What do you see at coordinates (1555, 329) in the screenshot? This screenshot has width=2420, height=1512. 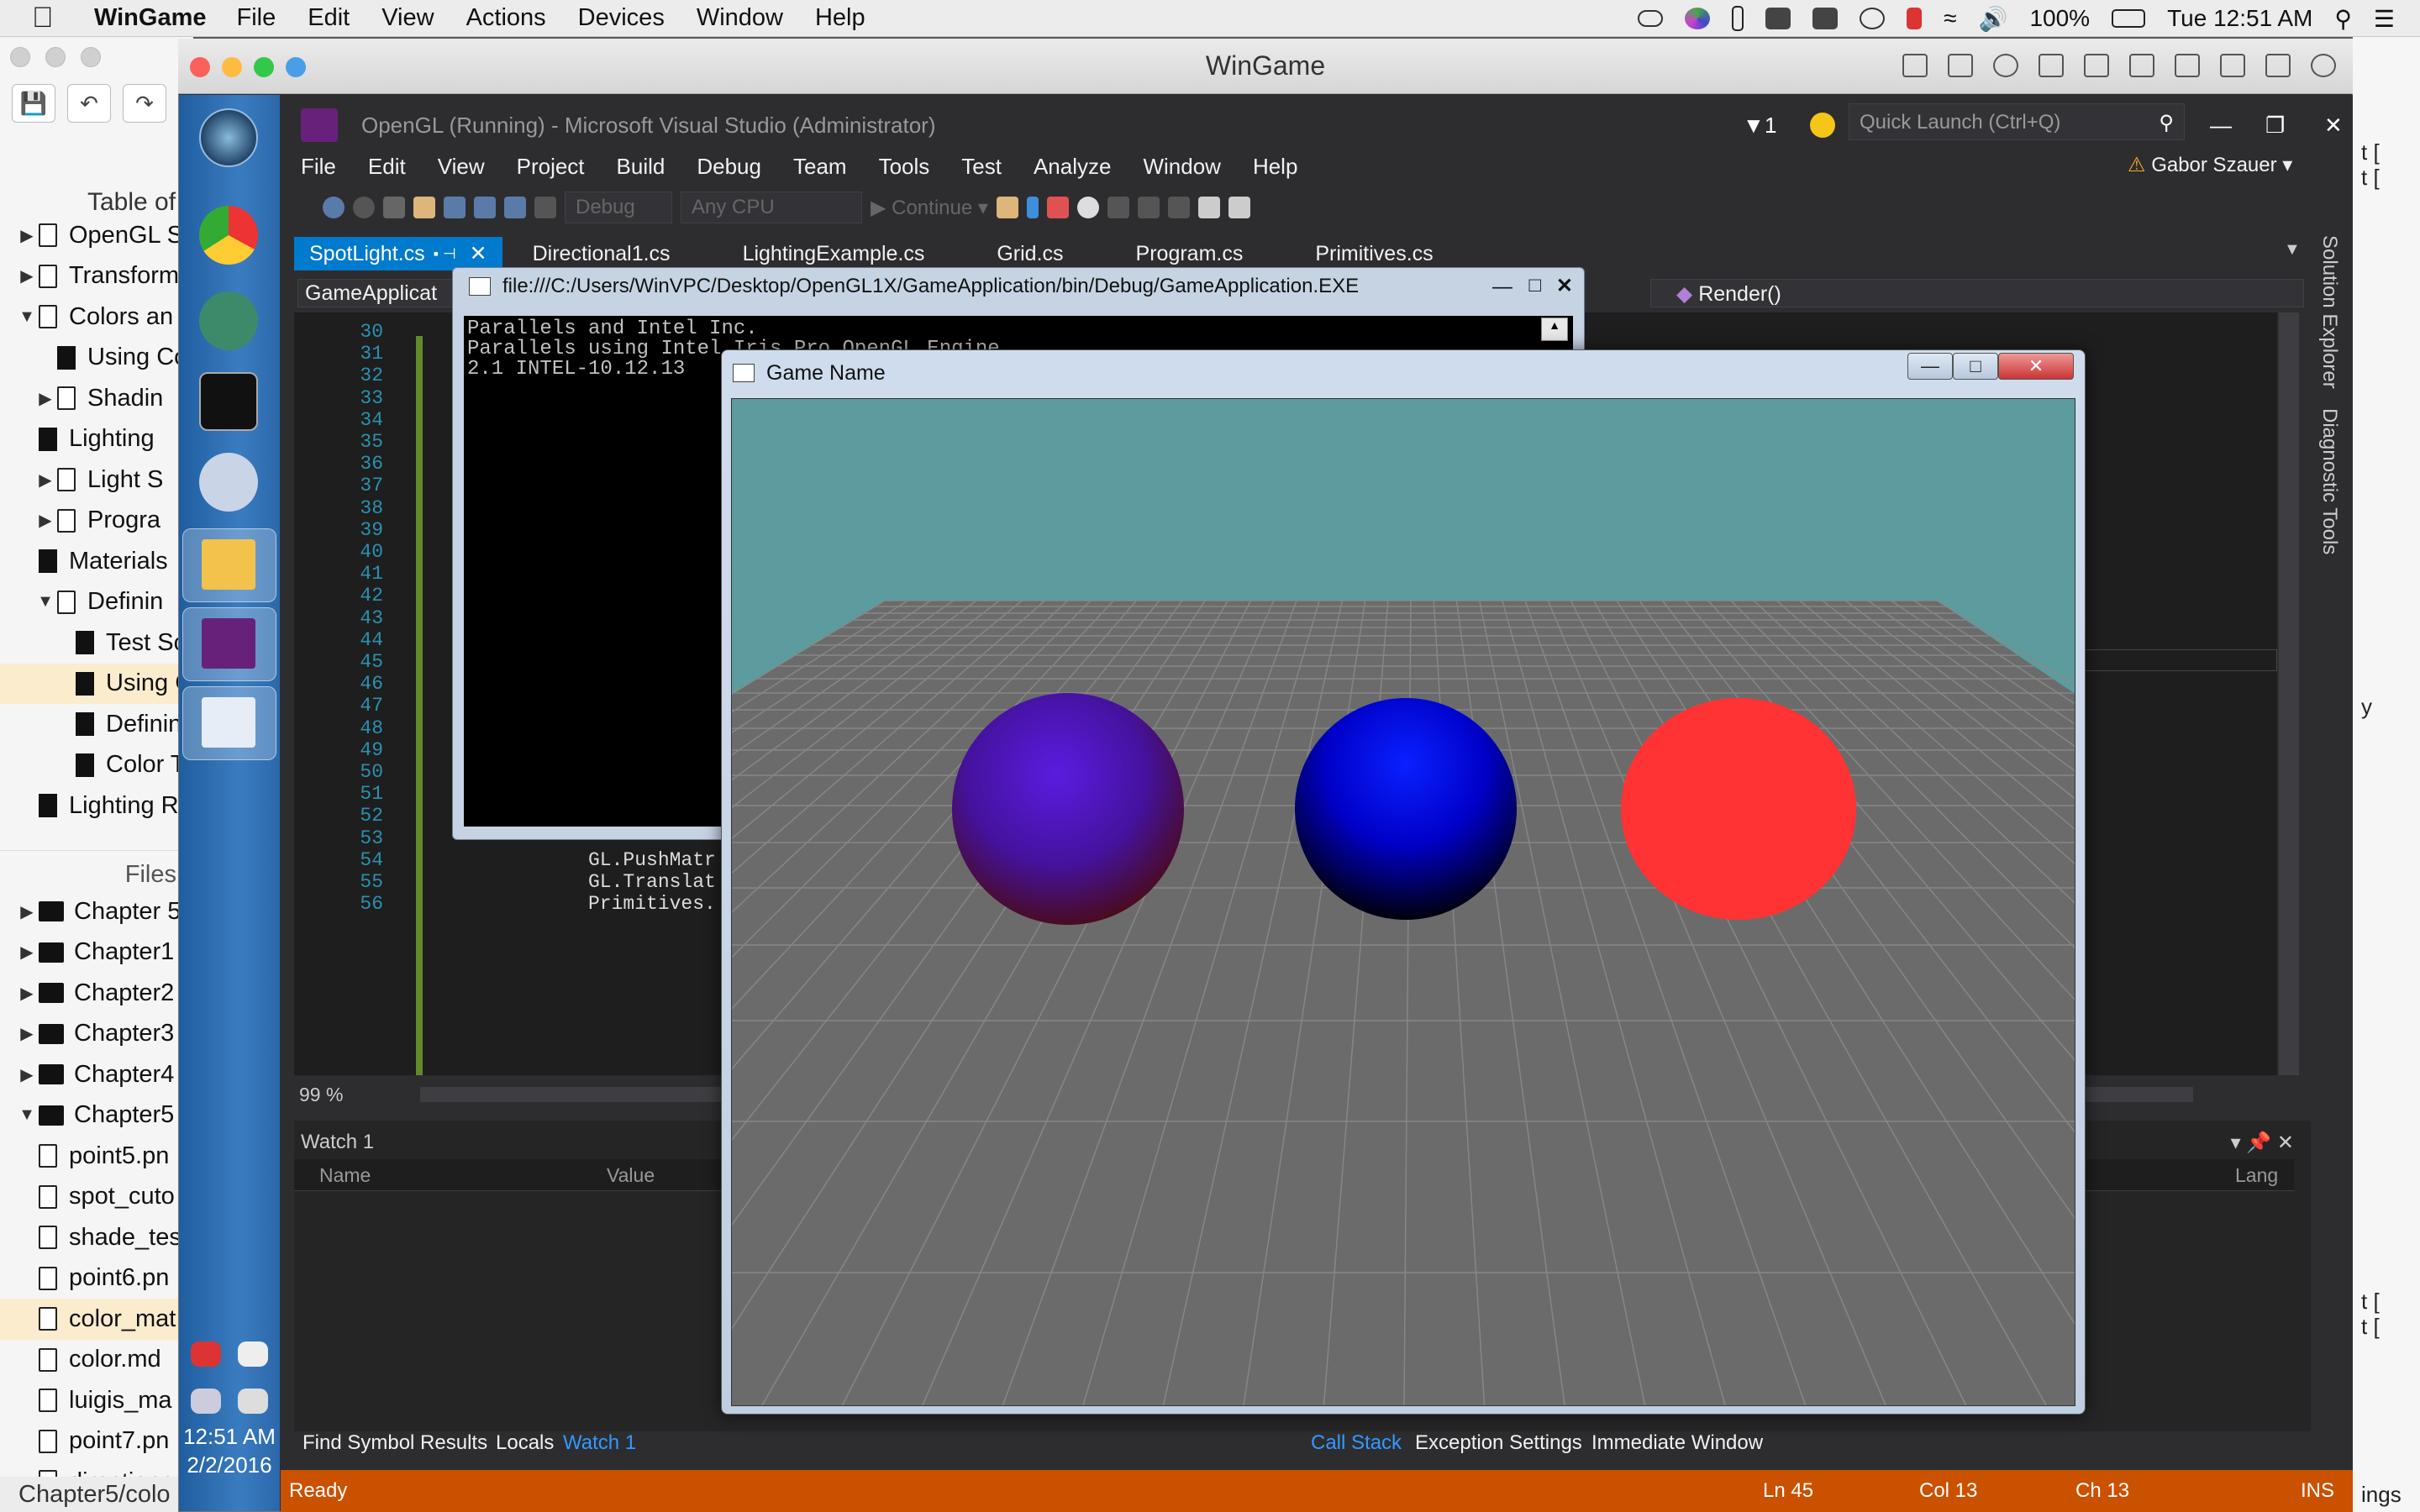 I see `console-scroll-up: ▲` at bounding box center [1555, 329].